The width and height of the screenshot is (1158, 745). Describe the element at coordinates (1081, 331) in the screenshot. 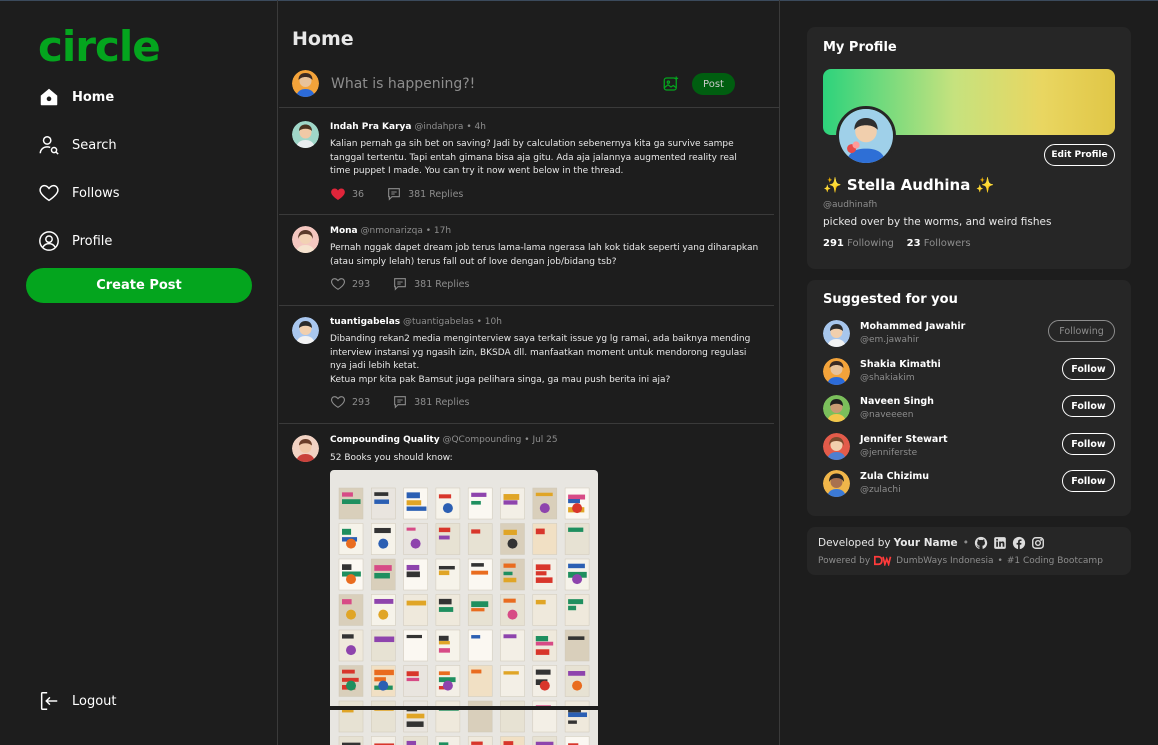

I see `following-button: Following` at that location.